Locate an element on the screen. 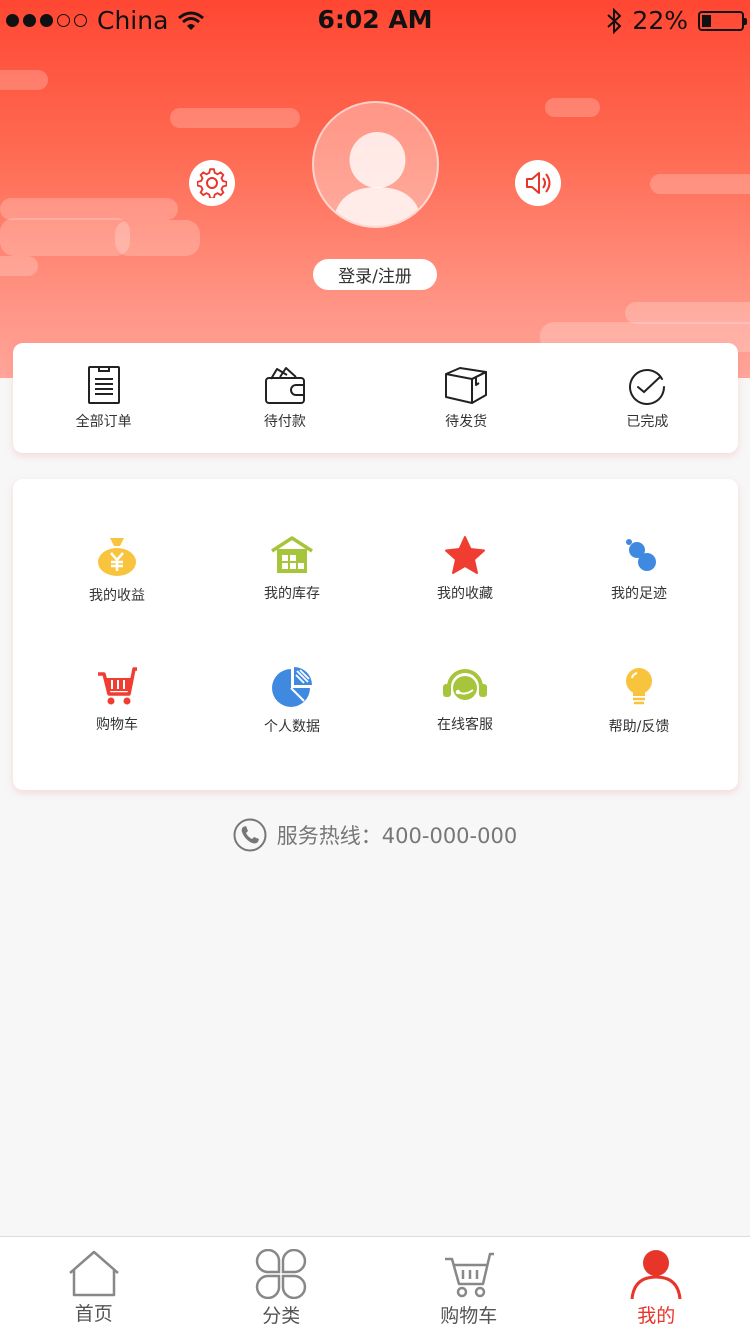 Image resolution: width=750 pixels, height=1334 pixels. money-bag-icon is located at coordinates (117, 557).